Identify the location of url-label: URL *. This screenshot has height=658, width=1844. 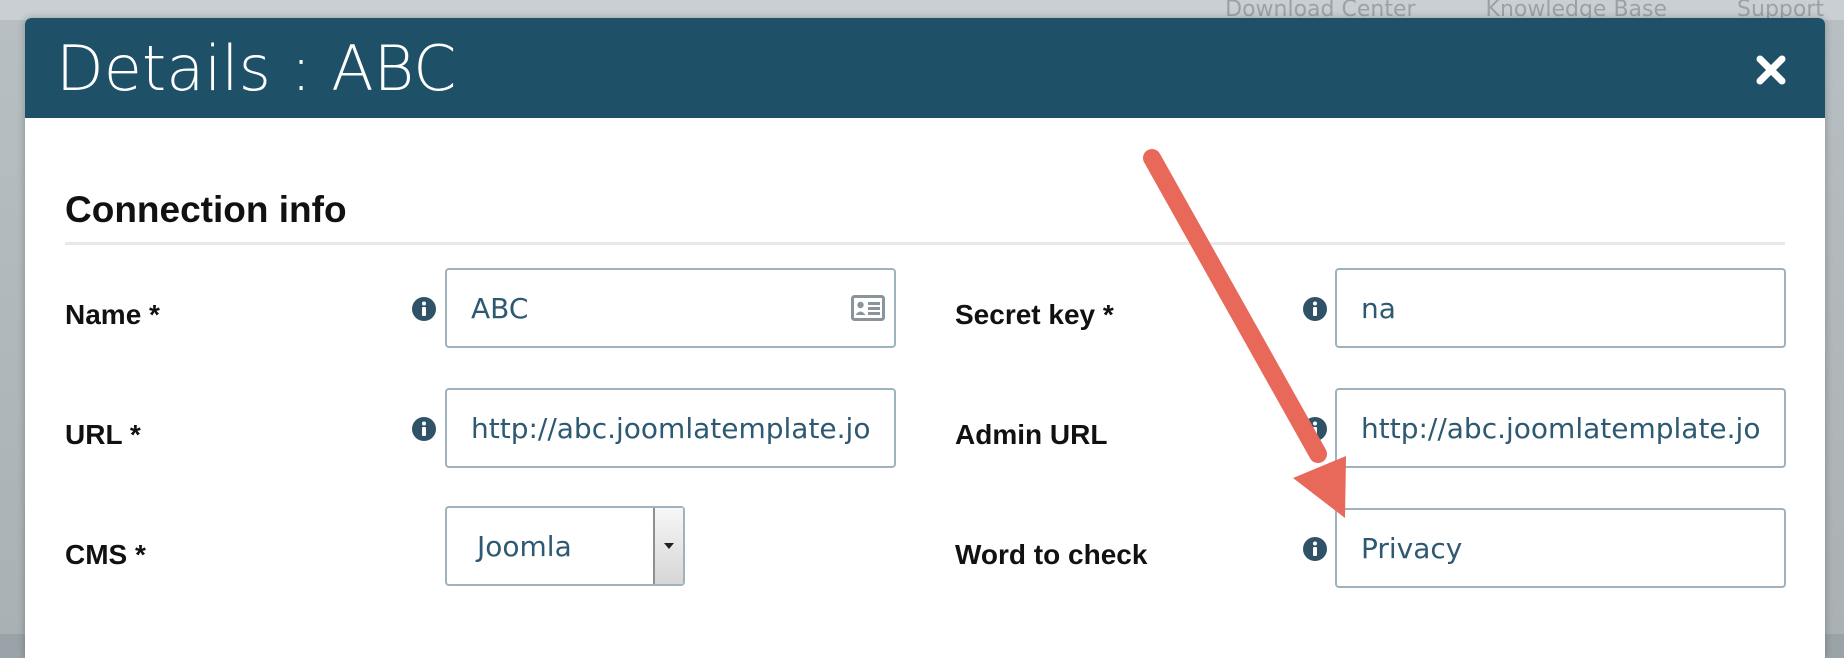
(103, 434).